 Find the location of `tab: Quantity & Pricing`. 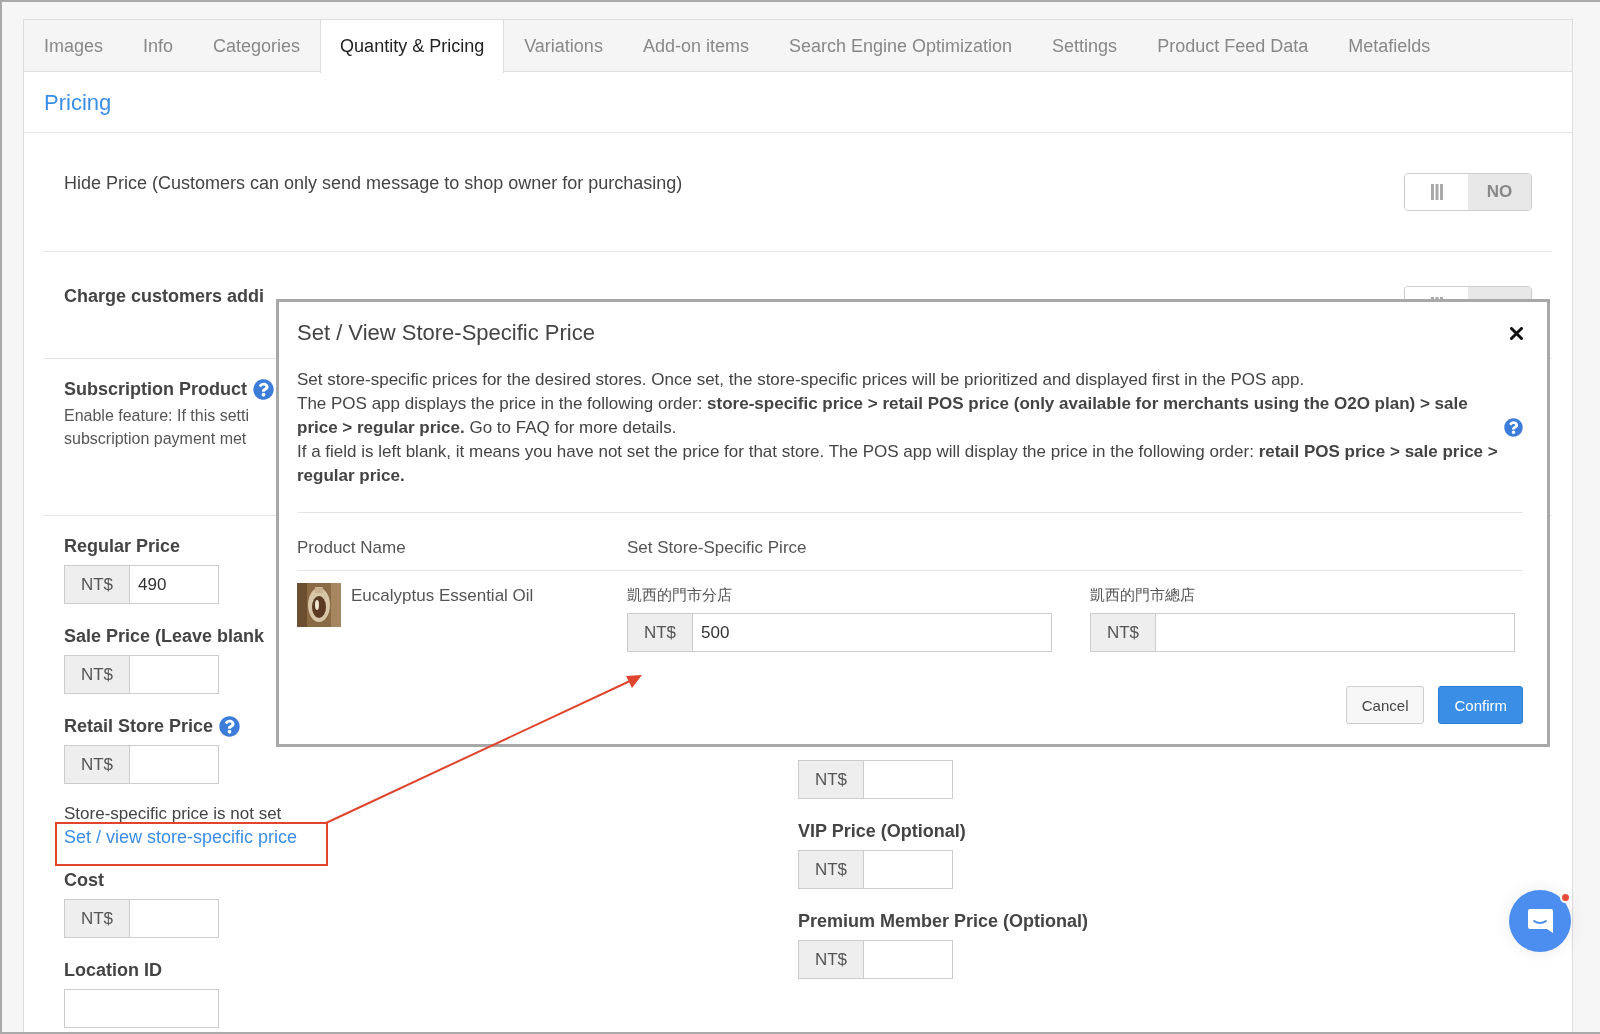

tab: Quantity & Pricing is located at coordinates (412, 46).